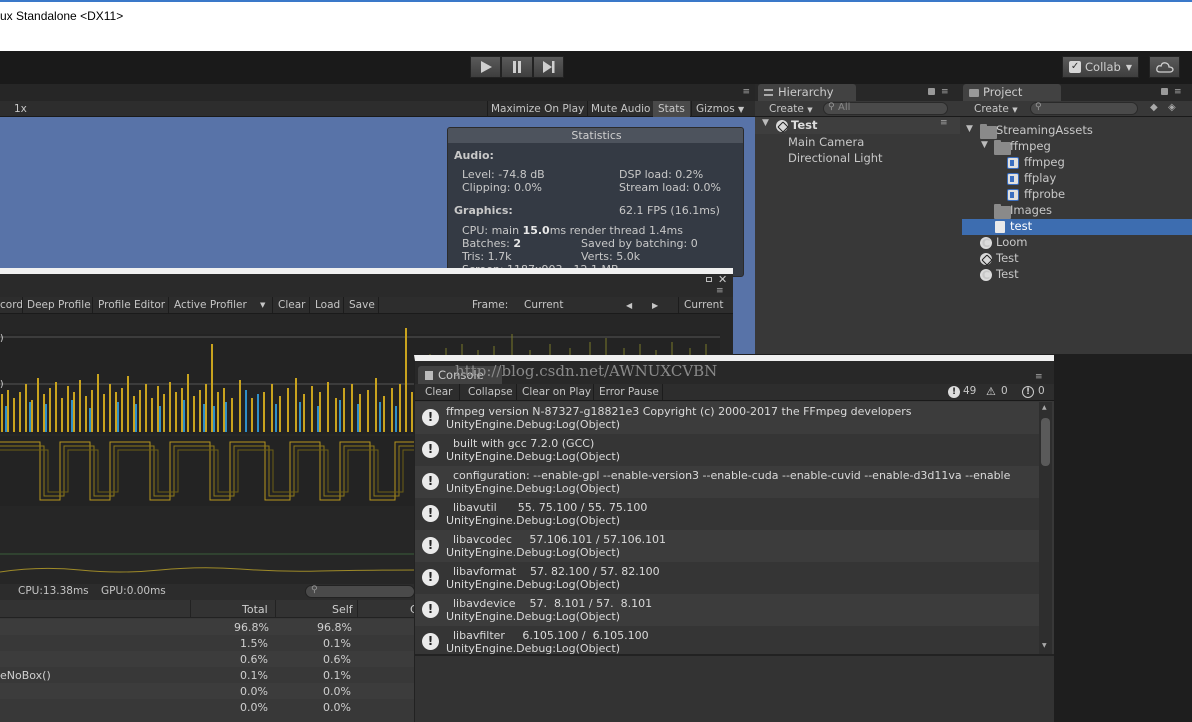  What do you see at coordinates (1040, 178) in the screenshot?
I see `project-item-ffplay: ffplay` at bounding box center [1040, 178].